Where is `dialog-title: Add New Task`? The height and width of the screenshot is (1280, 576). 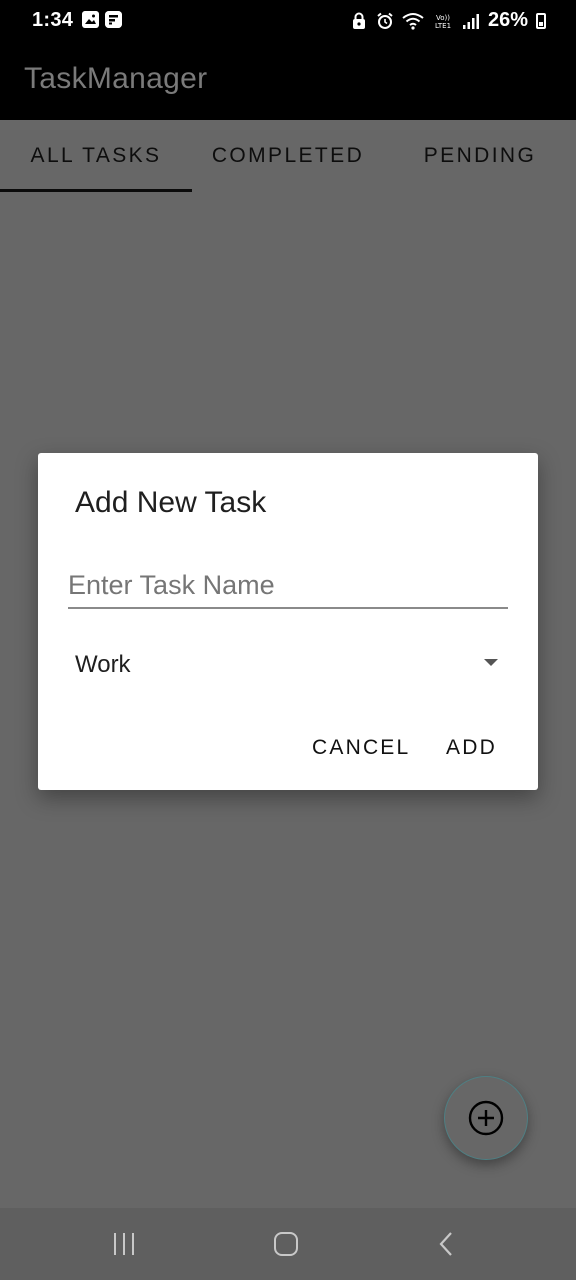
dialog-title: Add New Task is located at coordinates (171, 502).